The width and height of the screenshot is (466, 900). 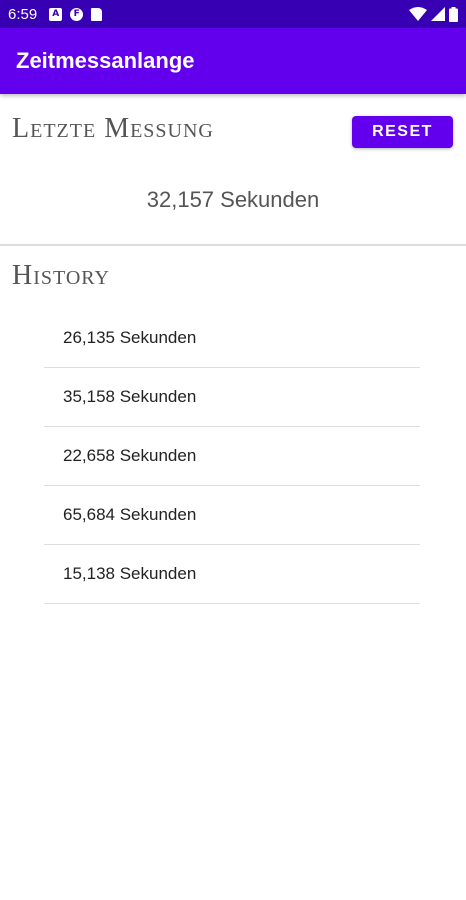 What do you see at coordinates (438, 14) in the screenshot?
I see `signal-icon` at bounding box center [438, 14].